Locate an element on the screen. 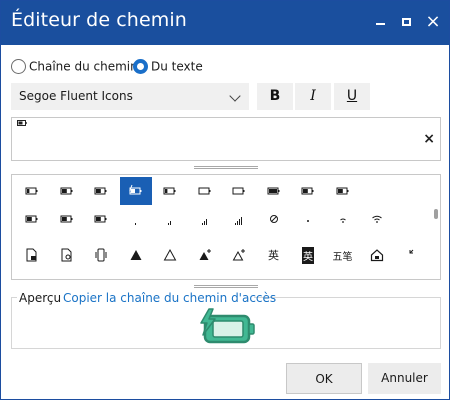 The height and width of the screenshot is (400, 450). radio-label: Chaîne du chemin is located at coordinates (83, 66).